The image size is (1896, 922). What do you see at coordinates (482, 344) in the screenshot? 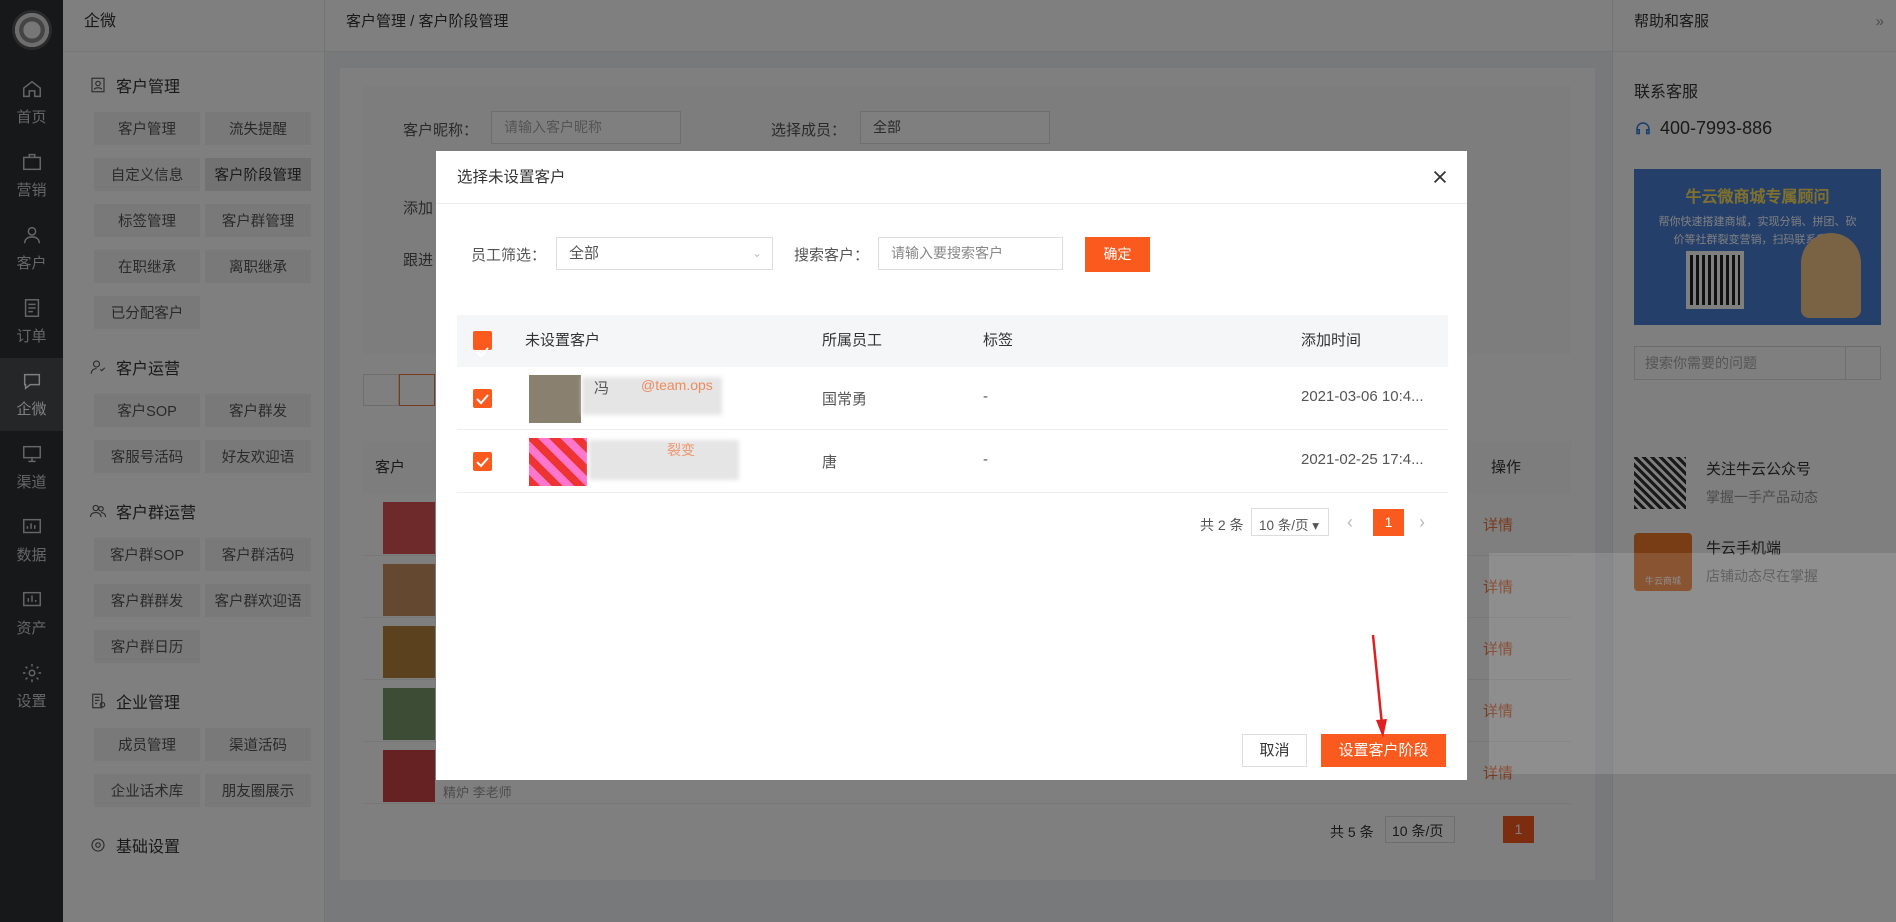
I see `select-all-checkbox` at bounding box center [482, 344].